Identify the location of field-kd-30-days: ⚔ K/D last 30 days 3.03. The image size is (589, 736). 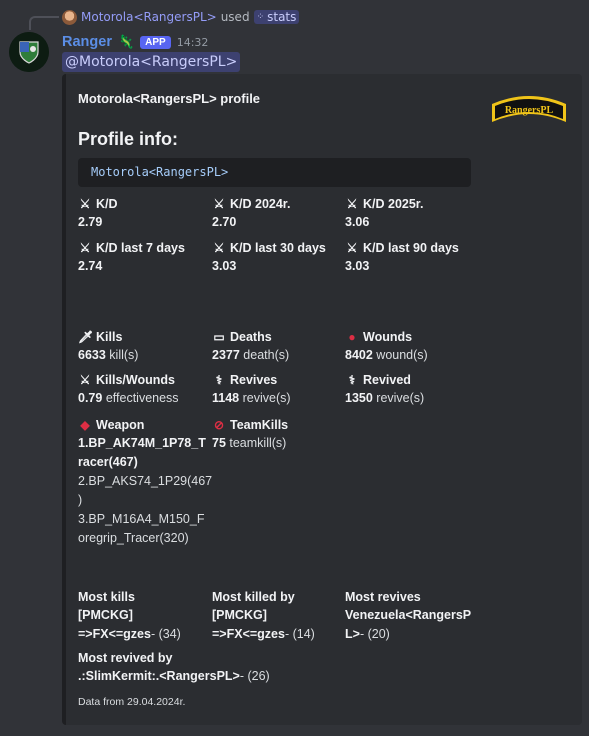
(269, 258).